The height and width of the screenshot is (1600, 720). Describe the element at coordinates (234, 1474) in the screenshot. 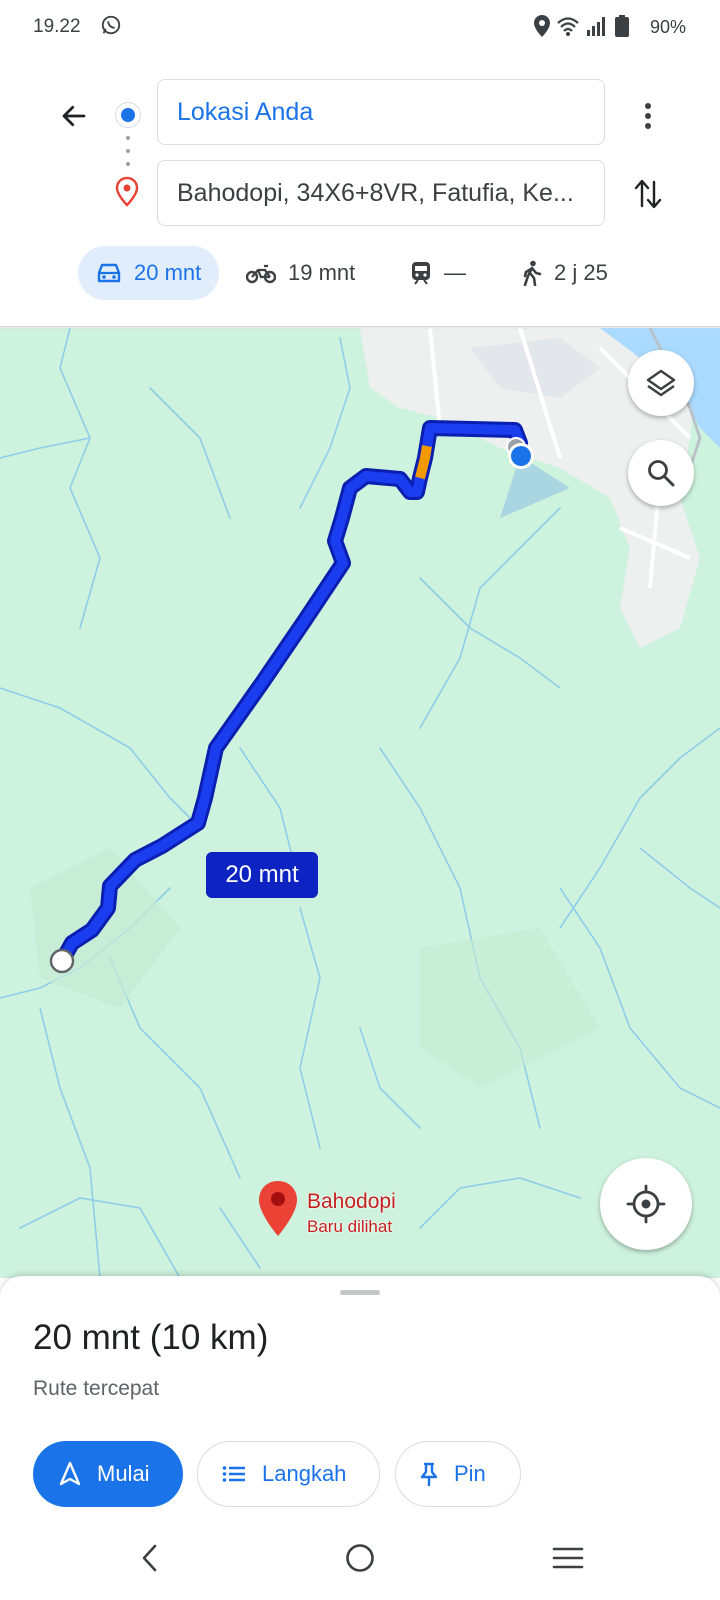

I see `list-icon` at that location.